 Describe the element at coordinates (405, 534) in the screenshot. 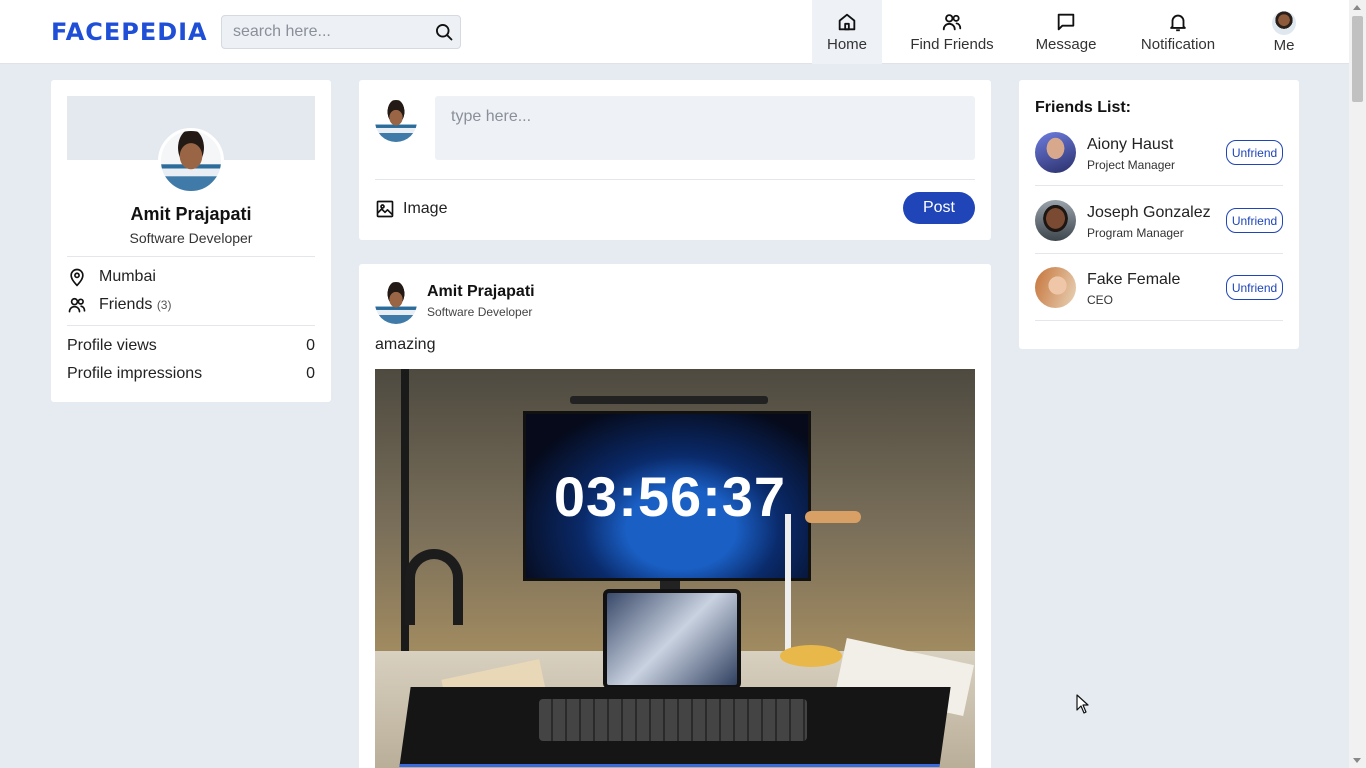

I see `image-mic-stand` at that location.